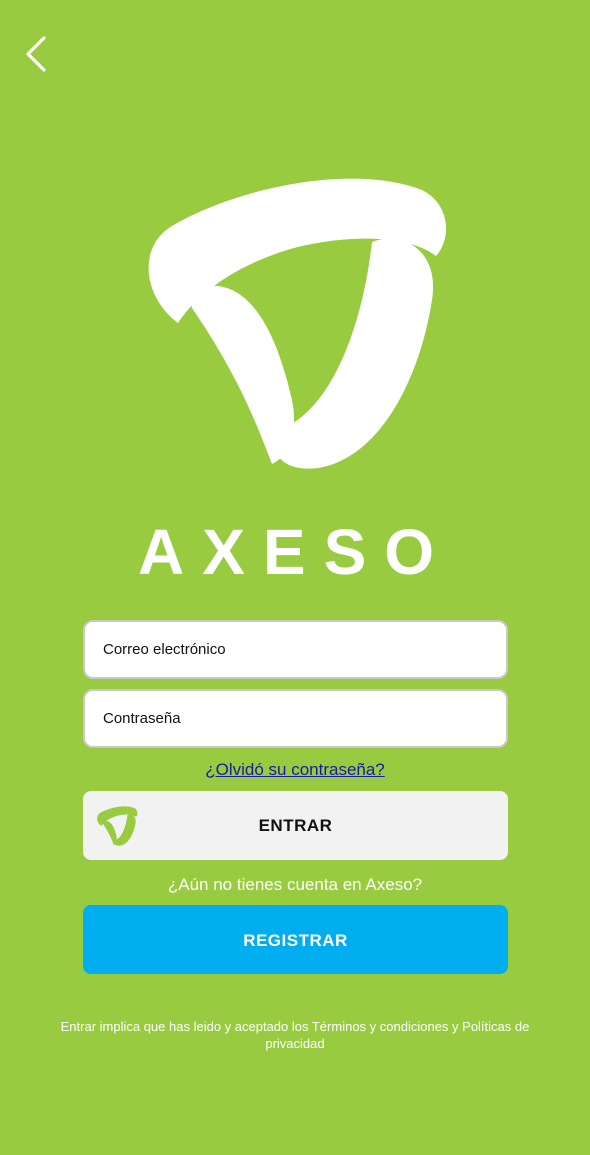 Image resolution: width=590 pixels, height=1155 pixels. I want to click on axeso-logo-icon, so click(297, 323).